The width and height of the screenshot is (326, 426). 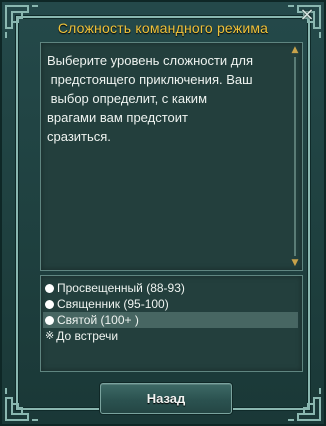 I want to click on option-goodbye: ※ До встречи, so click(x=170, y=336).